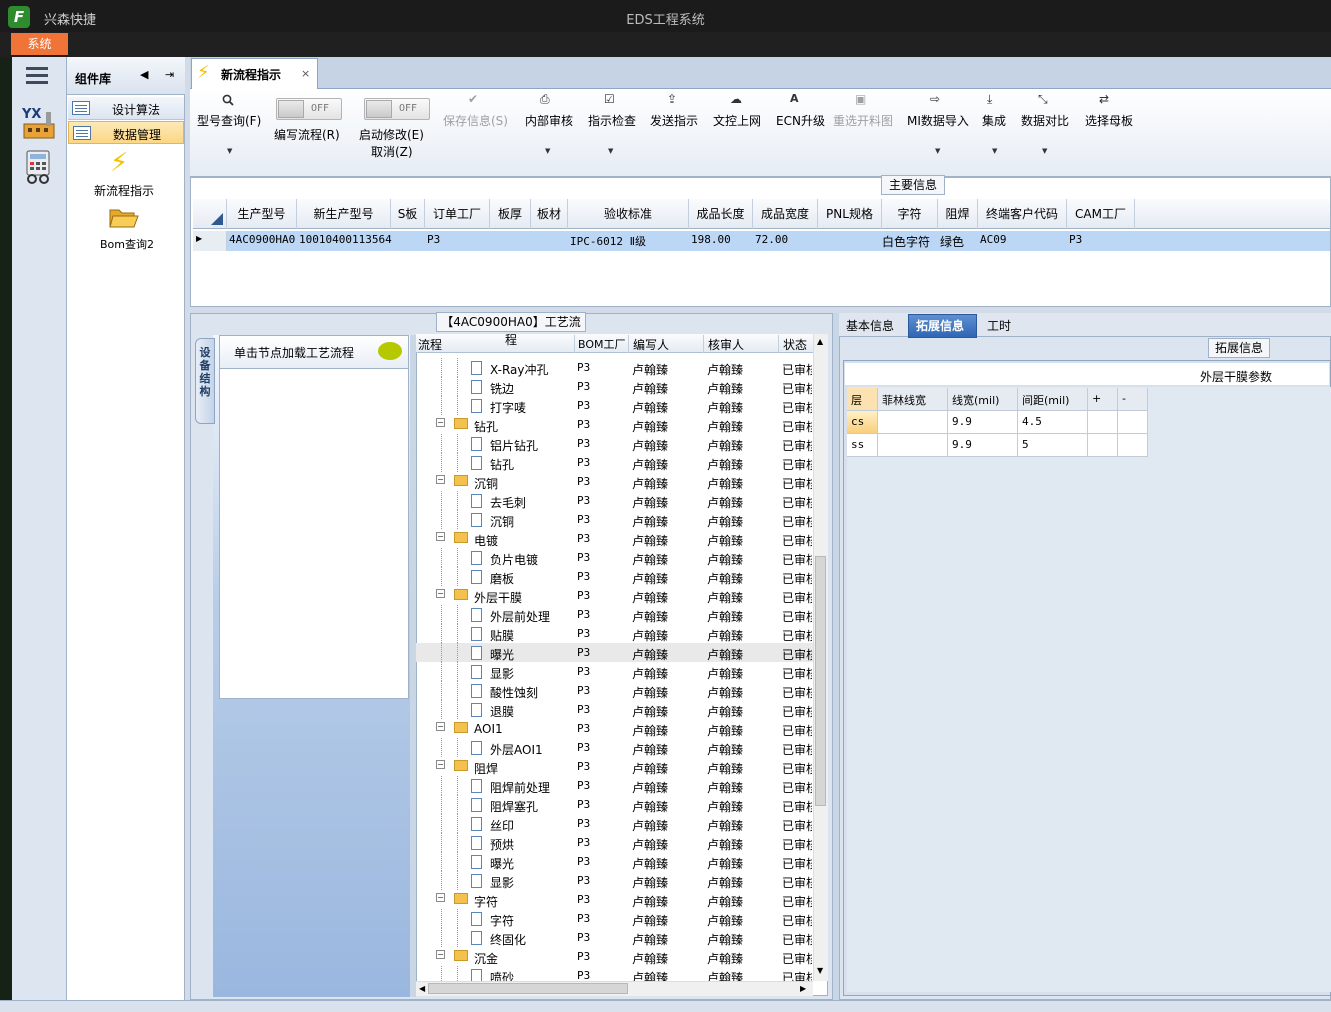 The image size is (1331, 1012). I want to click on col-header: 验收标准, so click(628, 214).